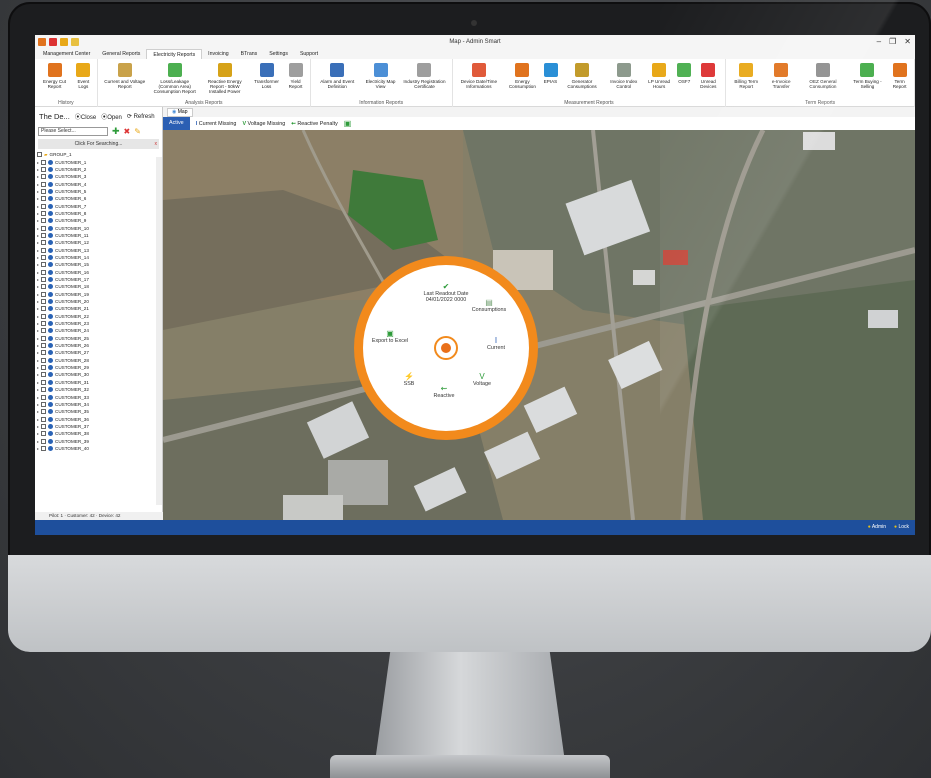 The image size is (931, 778). I want to click on tree-customer-row: ▸ CUSTOMER_28, so click(98, 360).